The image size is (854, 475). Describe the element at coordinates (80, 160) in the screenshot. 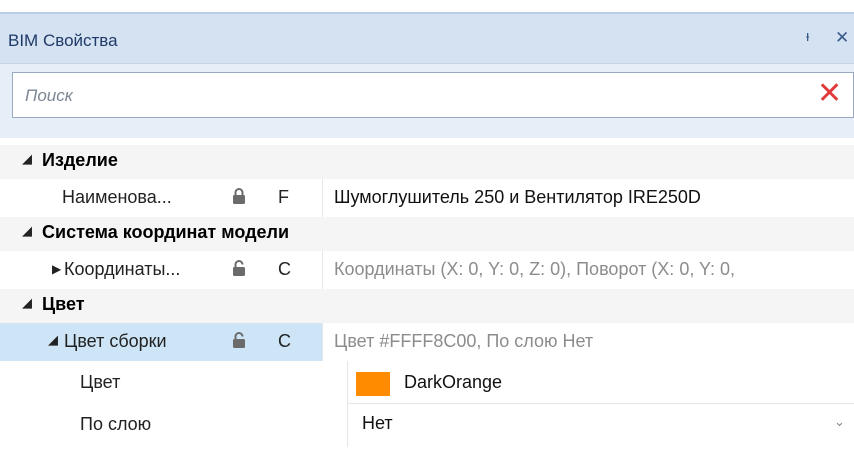

I see `category-label: Изделие` at that location.